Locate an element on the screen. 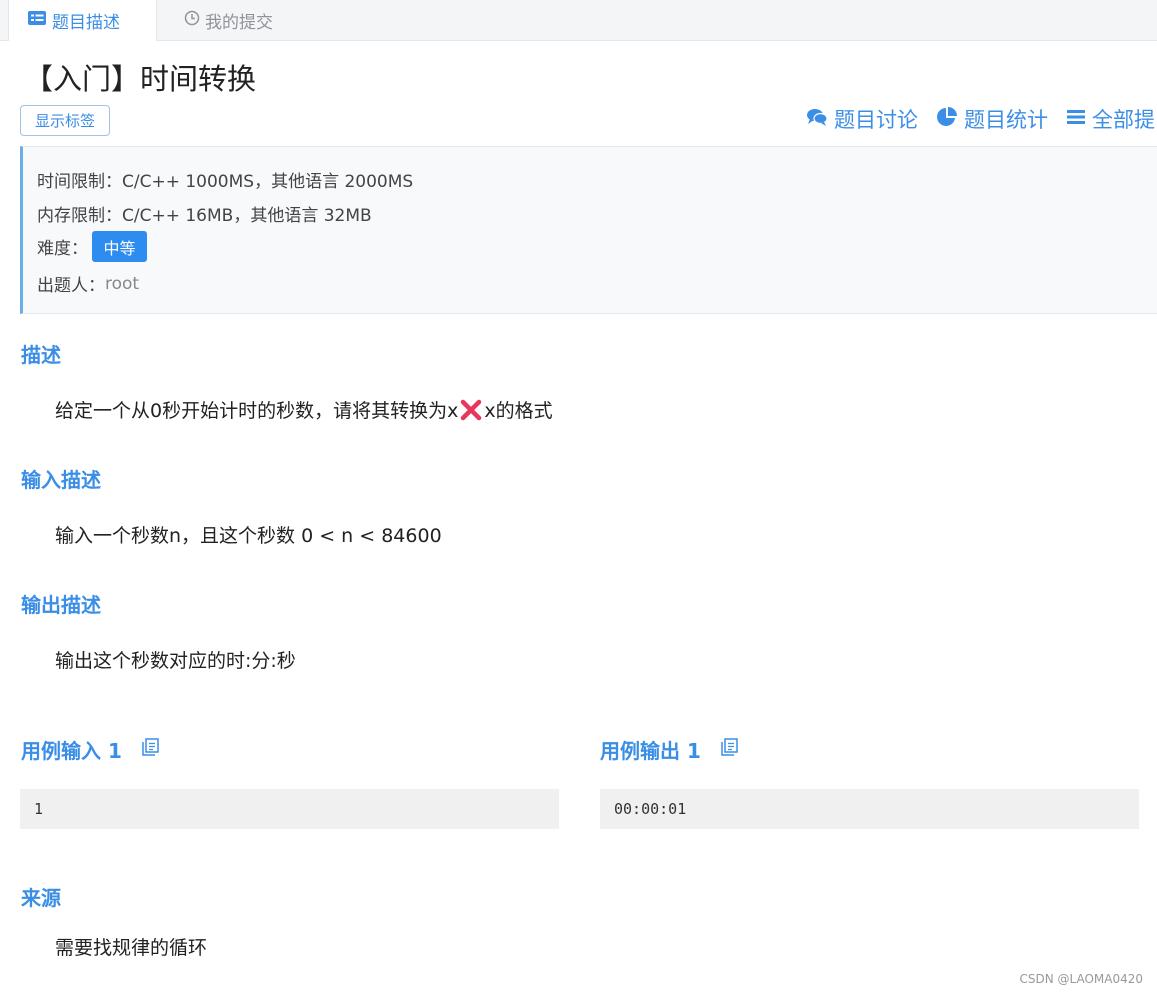  all-submissions-link: 全部提 is located at coordinates (1110, 119).